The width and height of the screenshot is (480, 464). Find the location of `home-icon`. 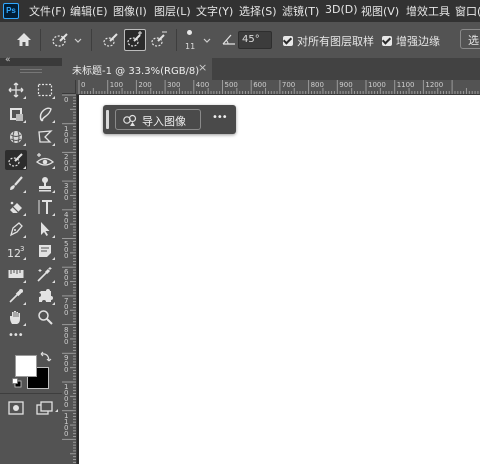

home-icon is located at coordinates (24, 39).